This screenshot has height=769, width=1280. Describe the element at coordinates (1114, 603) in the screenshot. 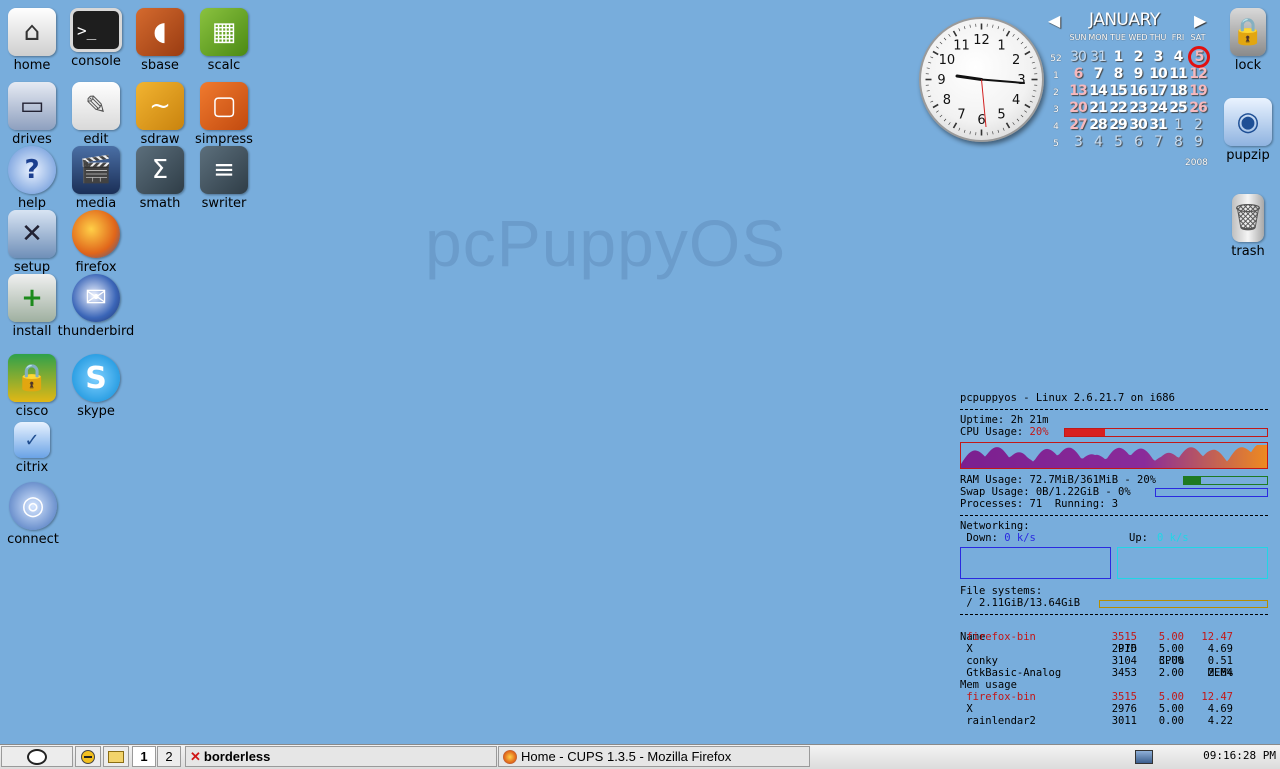

I see `filesystem-row: / 2.11GiB/13.64GiB` at that location.